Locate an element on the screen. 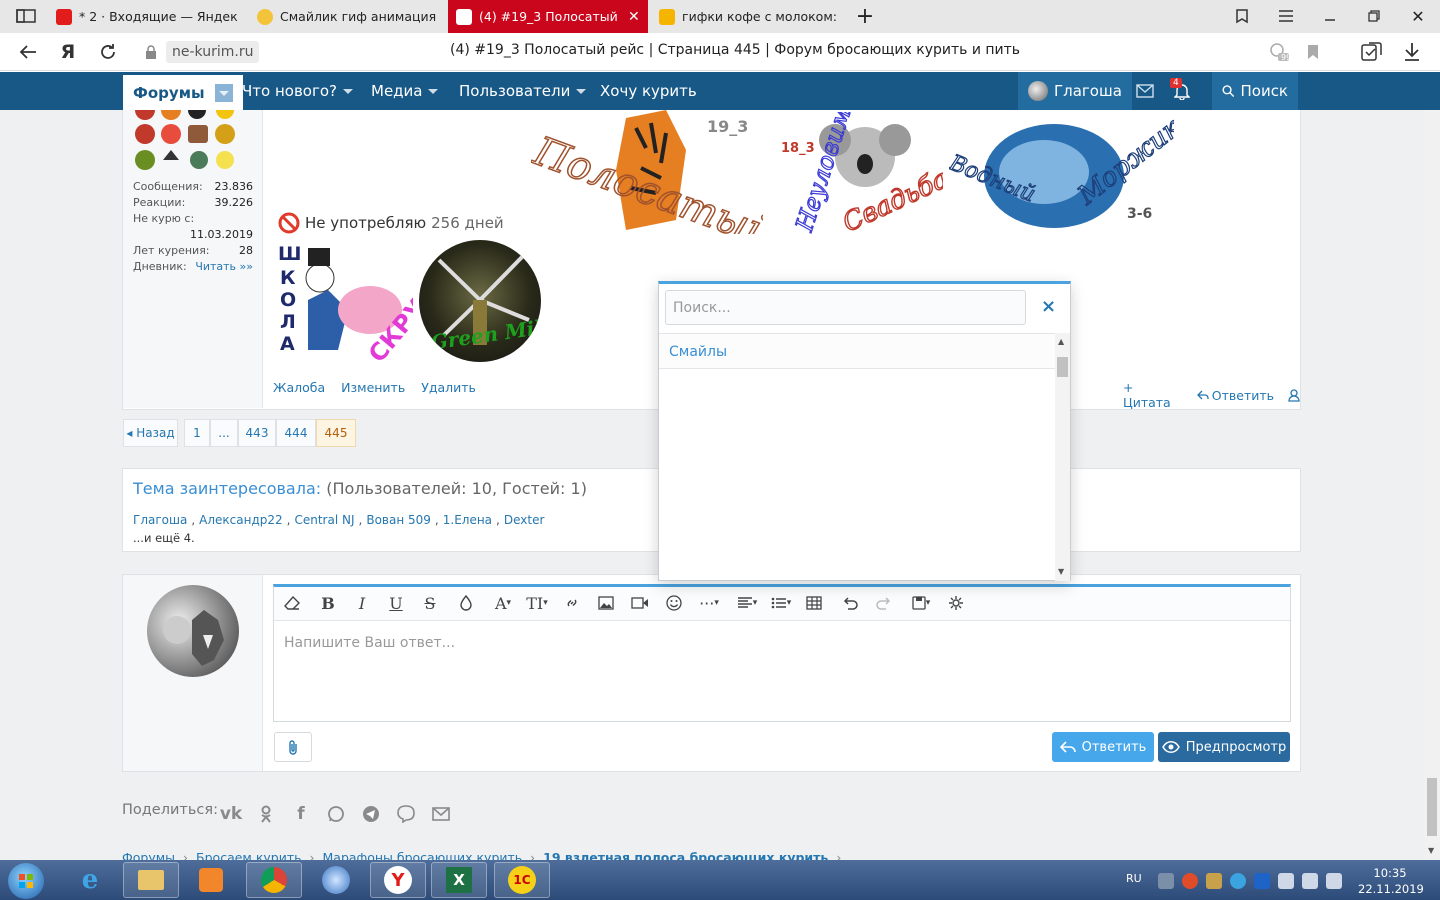 The image size is (1440, 900). reply-submit-button: Ответить is located at coordinates (1103, 747).